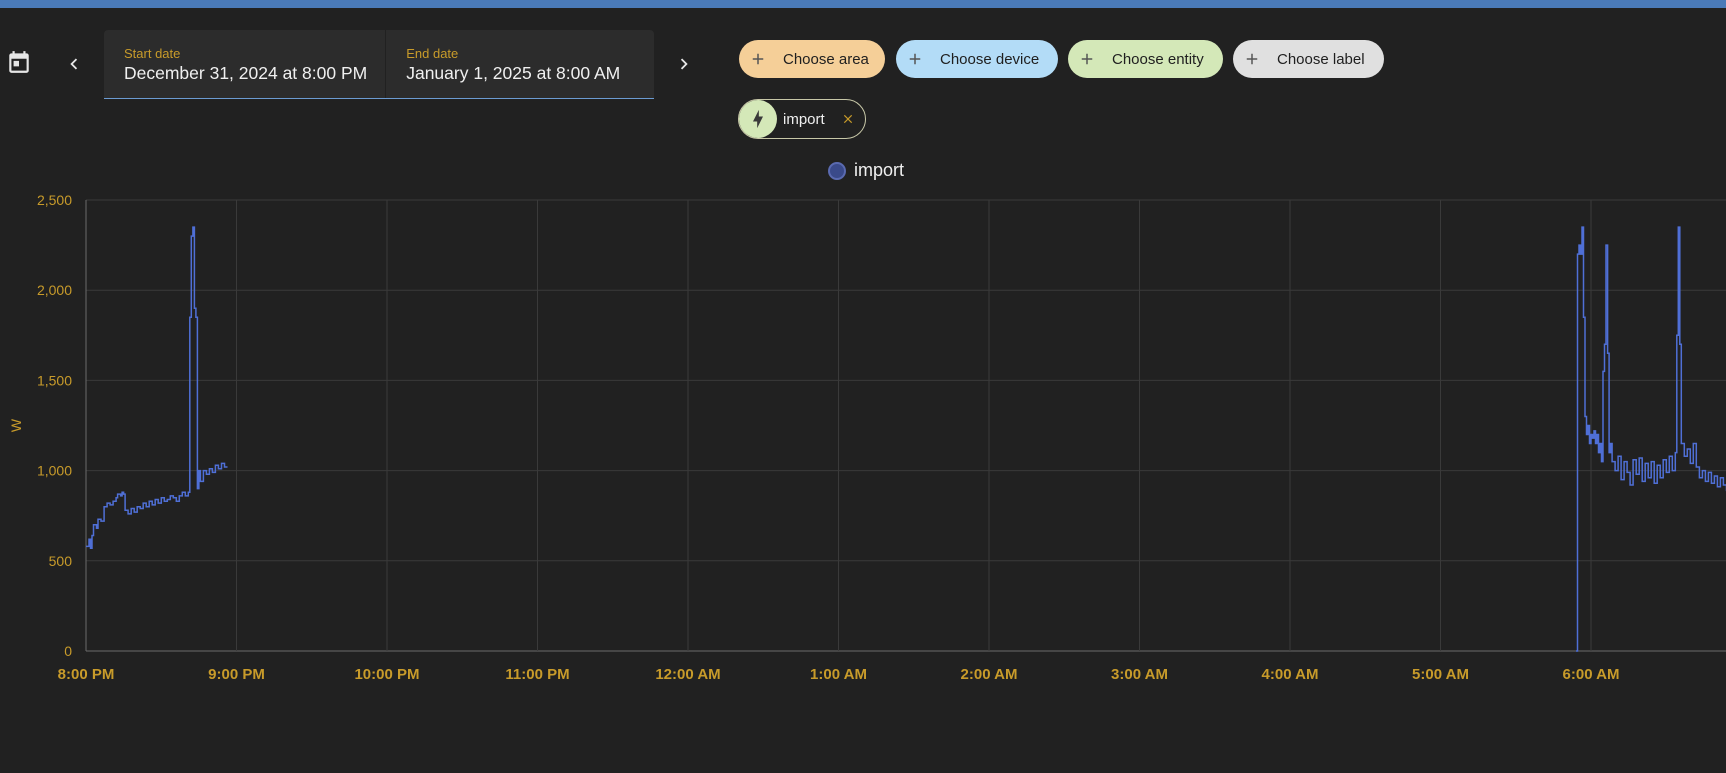 The image size is (1726, 773). I want to click on lightning-bolt-icon, so click(758, 119).